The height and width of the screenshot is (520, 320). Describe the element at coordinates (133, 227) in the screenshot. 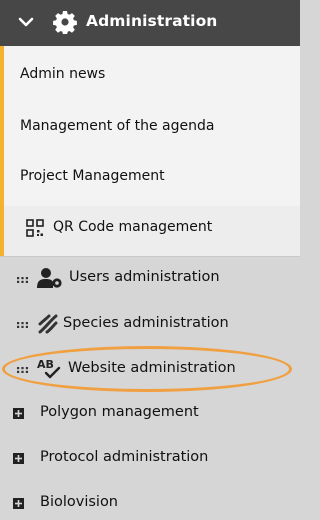

I see `submenu-item-label: QR Code management` at that location.